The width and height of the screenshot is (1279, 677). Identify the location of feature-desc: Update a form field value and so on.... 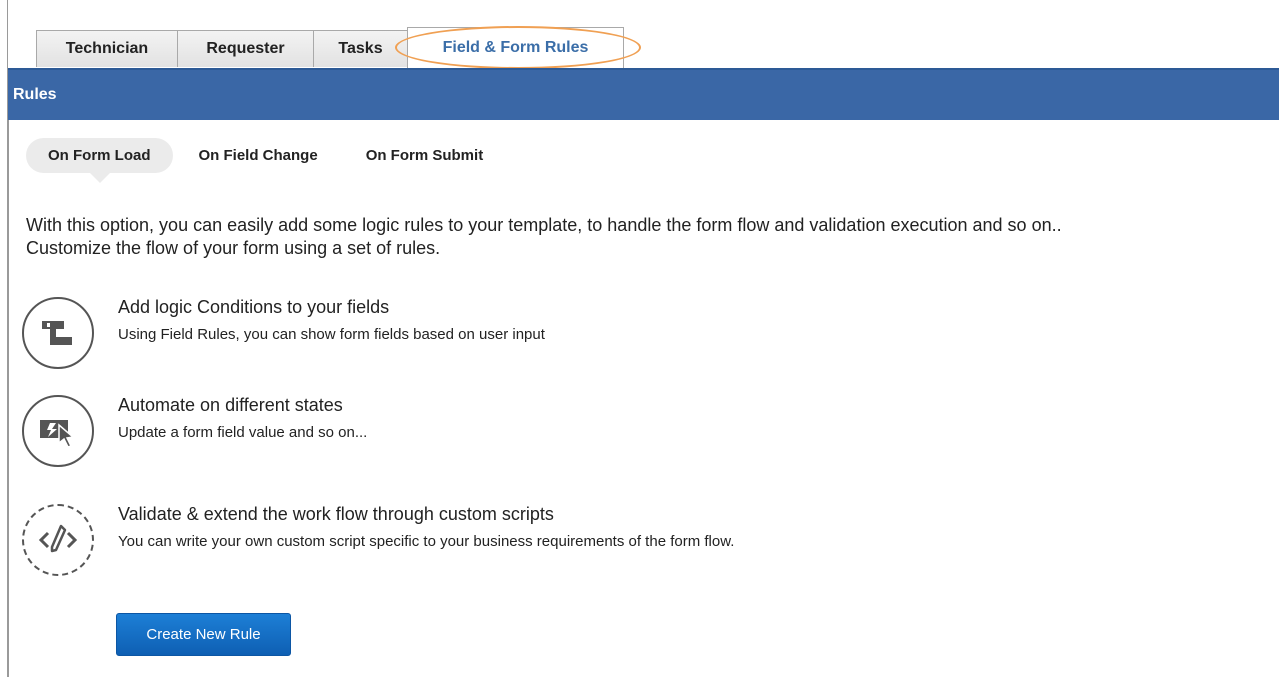
(243, 432).